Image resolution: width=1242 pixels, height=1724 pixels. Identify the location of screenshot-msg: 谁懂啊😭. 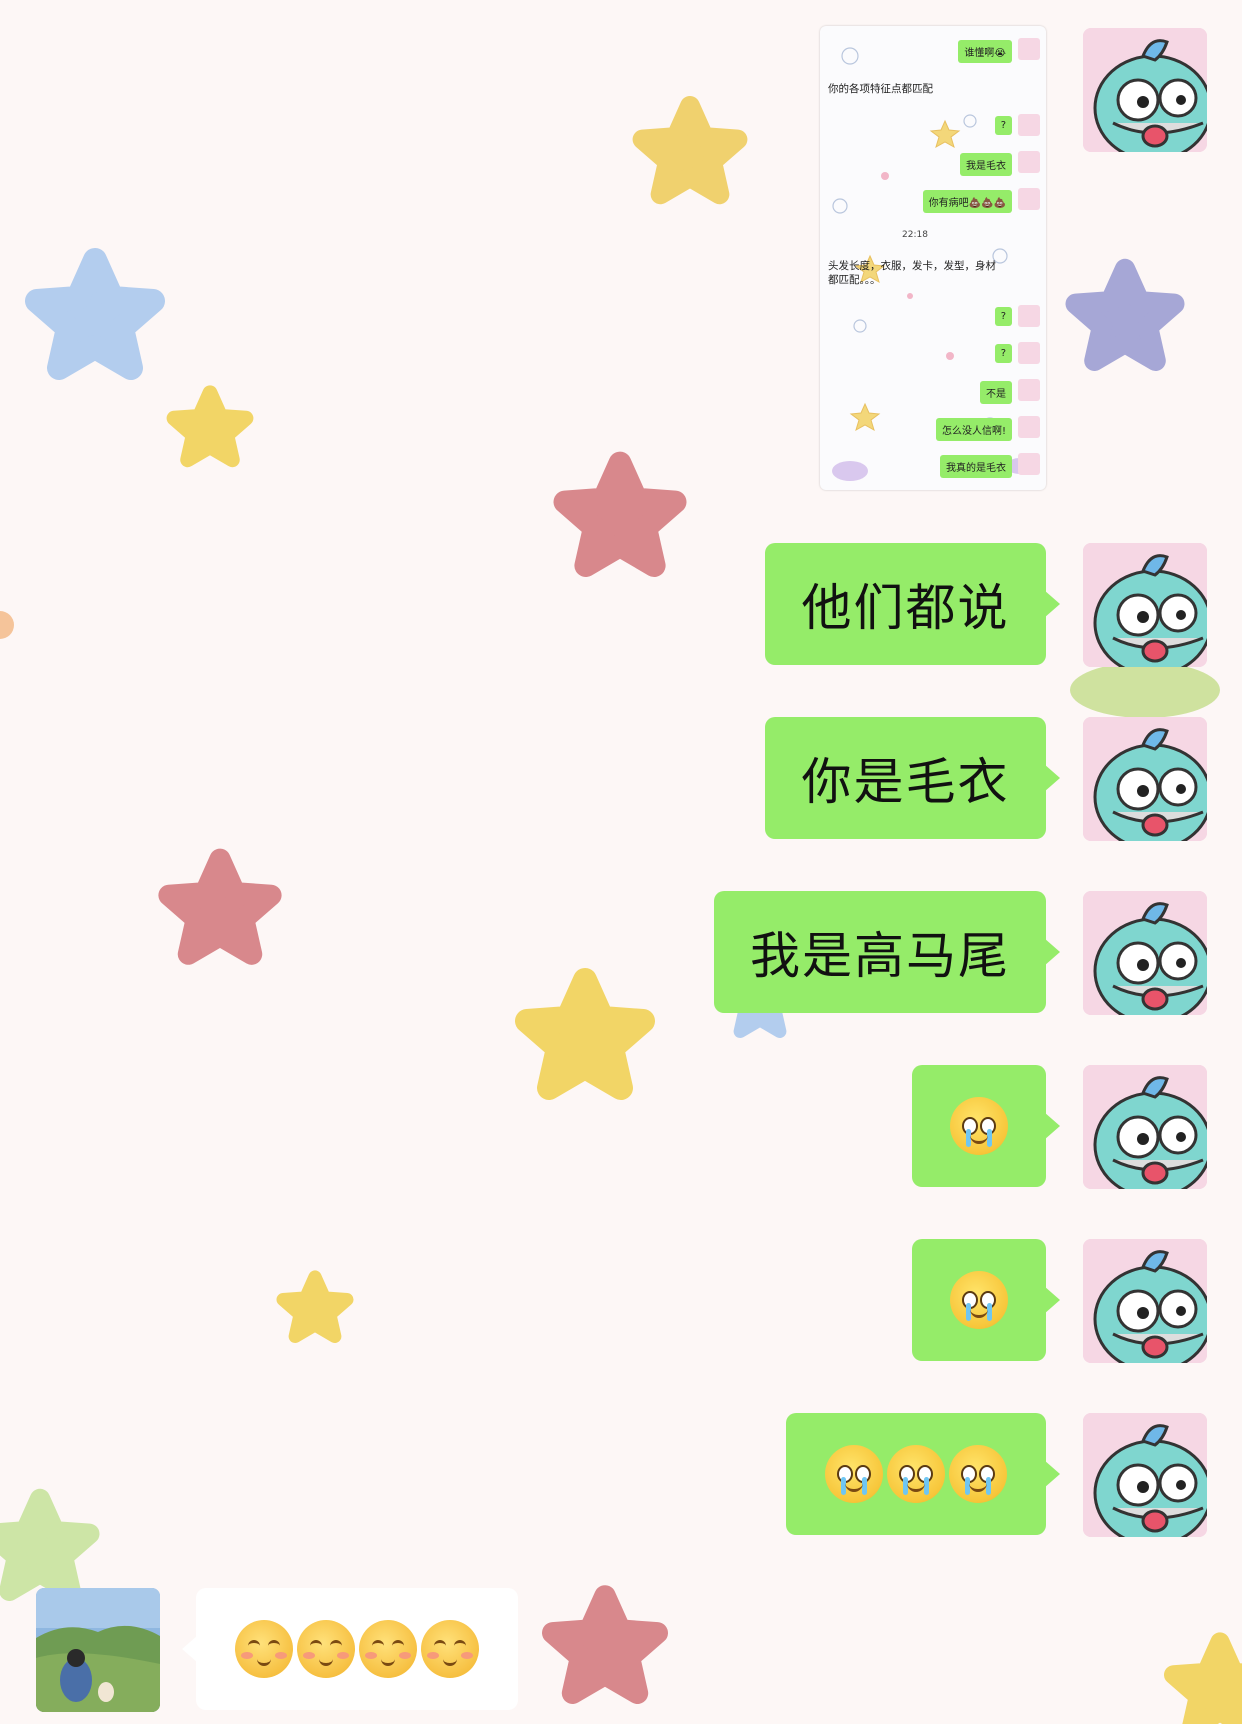
(985, 51).